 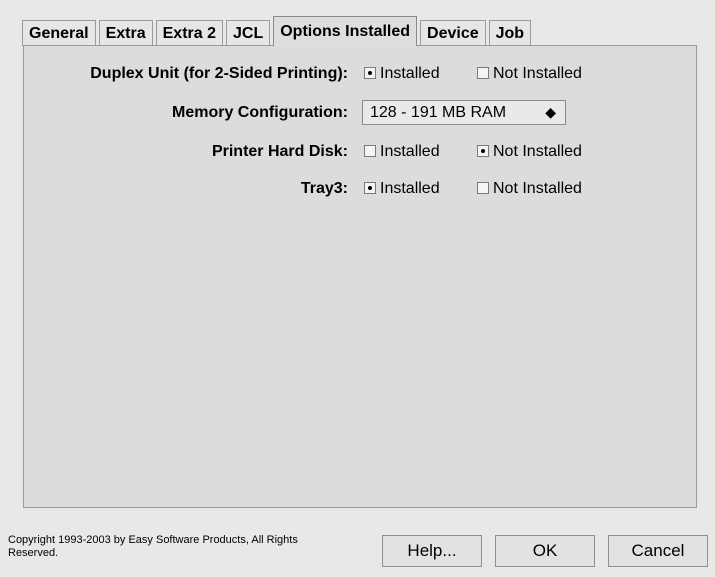 I want to click on tray3-label: Tray3:, so click(x=324, y=188).